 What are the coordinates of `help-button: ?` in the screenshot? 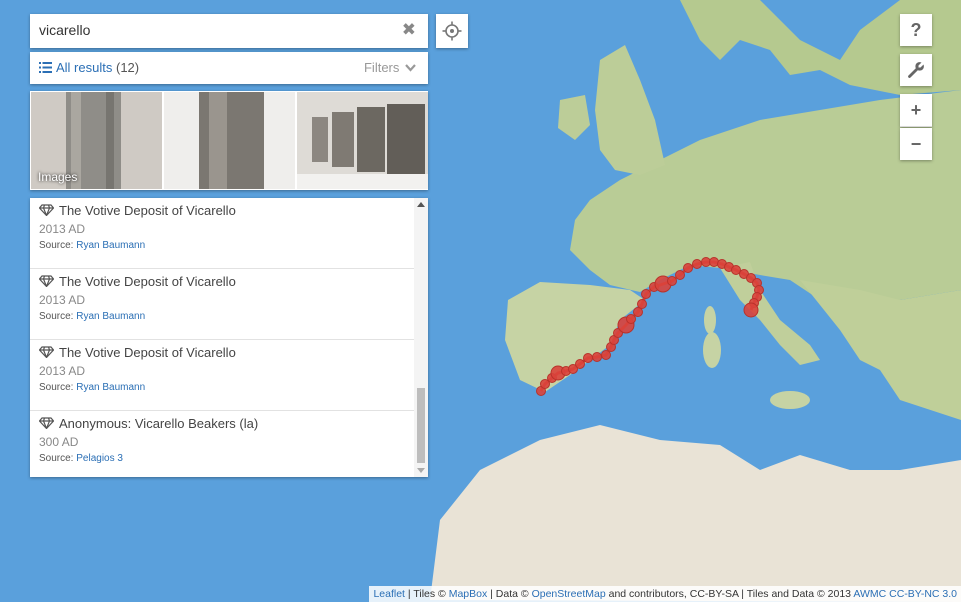 It's located at (916, 30).